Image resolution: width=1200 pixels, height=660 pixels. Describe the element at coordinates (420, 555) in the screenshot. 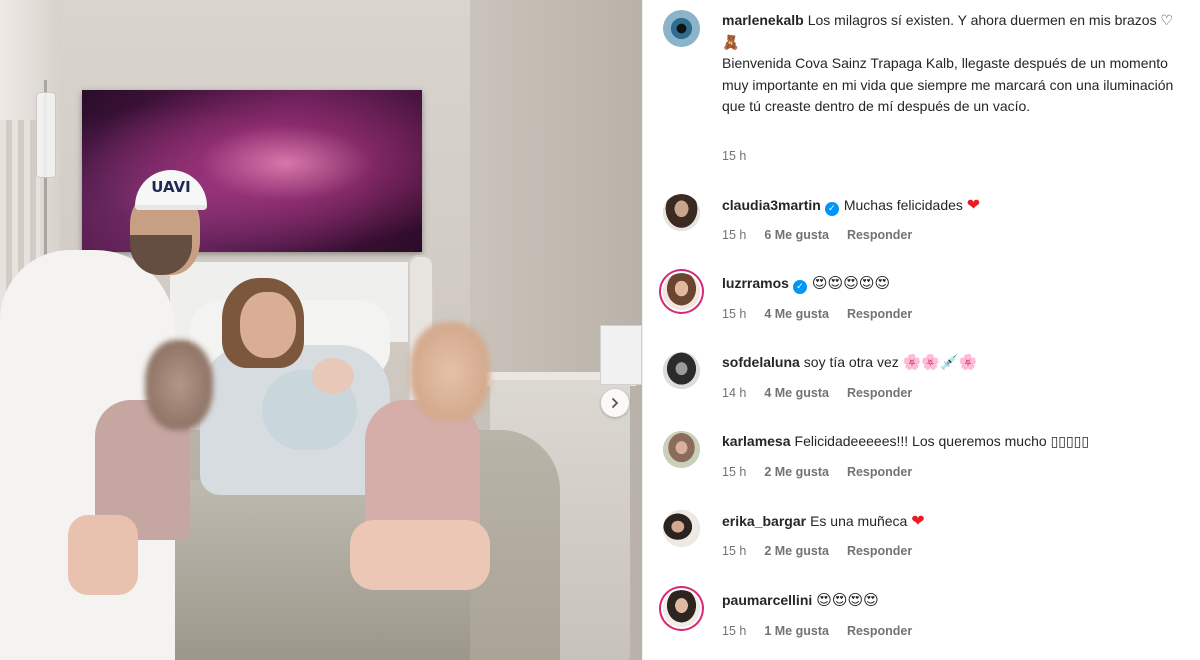

I see `child-right-legs` at that location.